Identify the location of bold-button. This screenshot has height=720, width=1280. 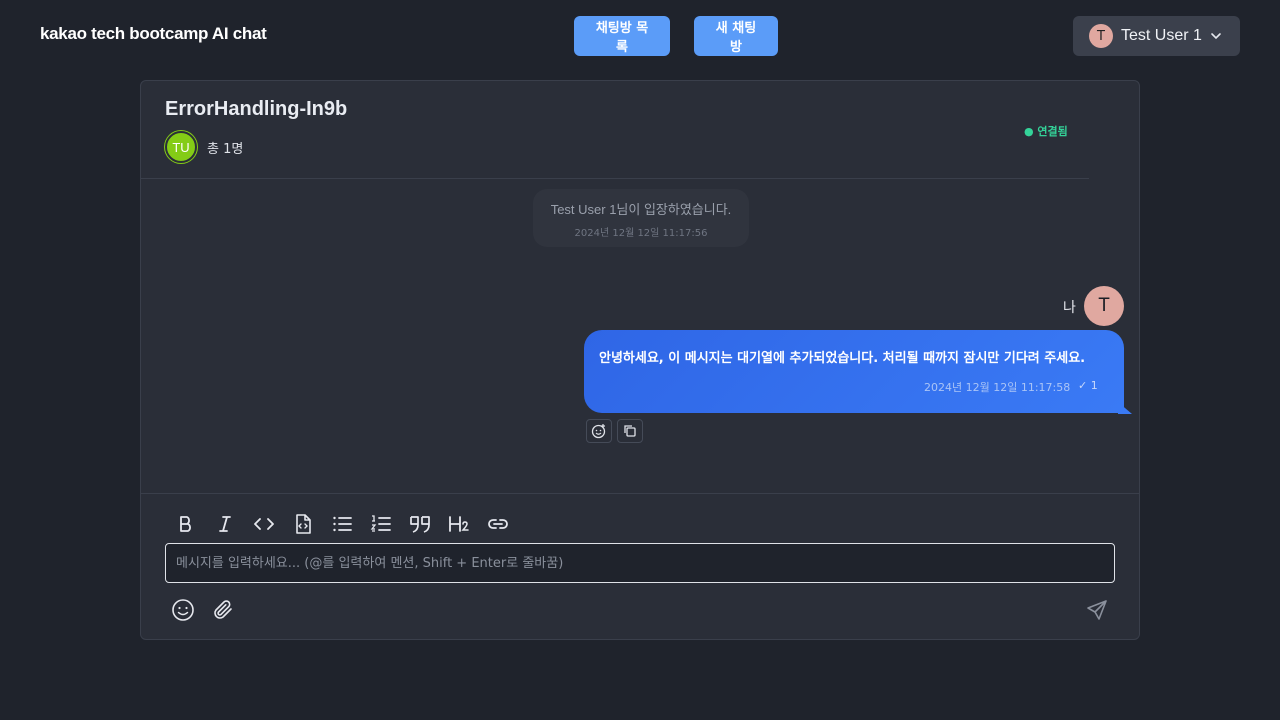
(186, 524).